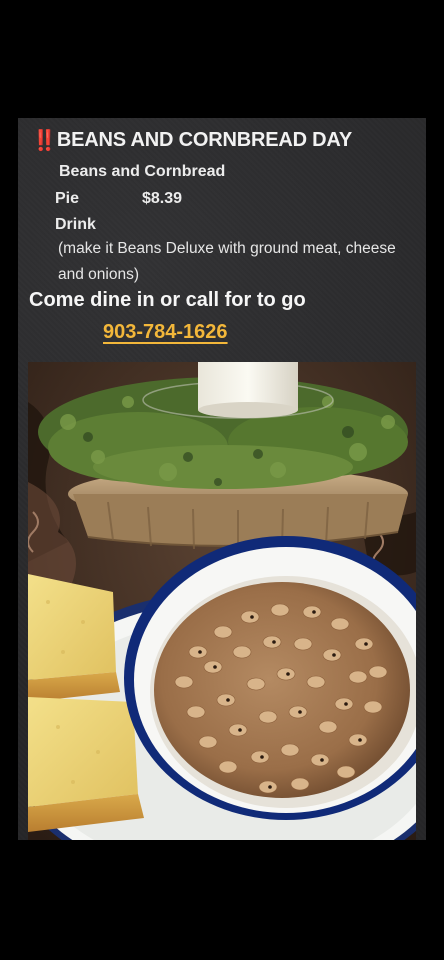  Describe the element at coordinates (167, 300) in the screenshot. I see `call-to-action: Come dine in or call for to go` at that location.